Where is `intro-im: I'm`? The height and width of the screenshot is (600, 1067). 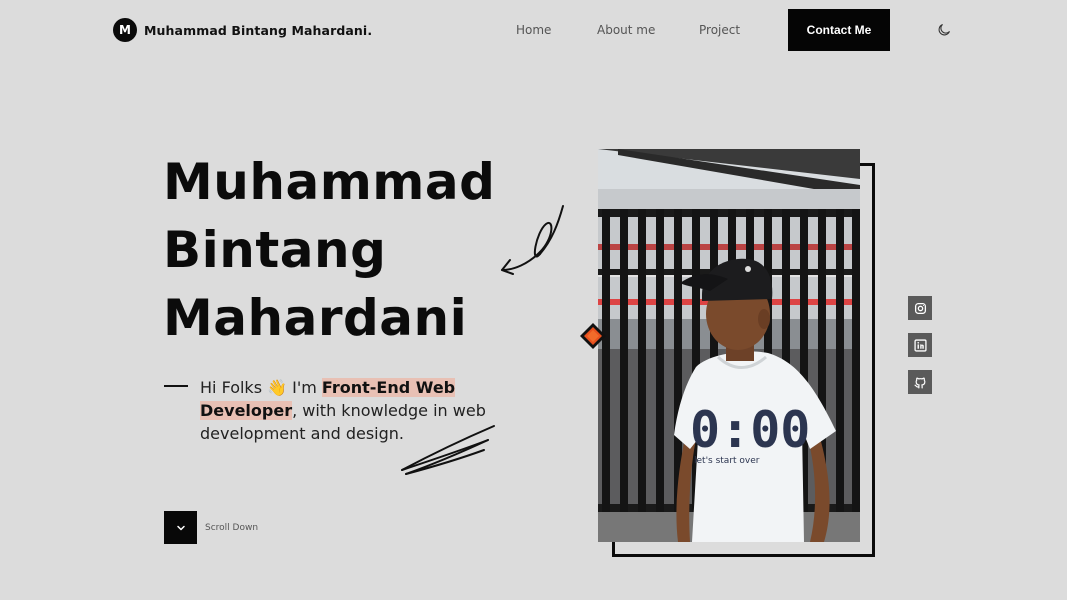 intro-im: I'm is located at coordinates (304, 387).